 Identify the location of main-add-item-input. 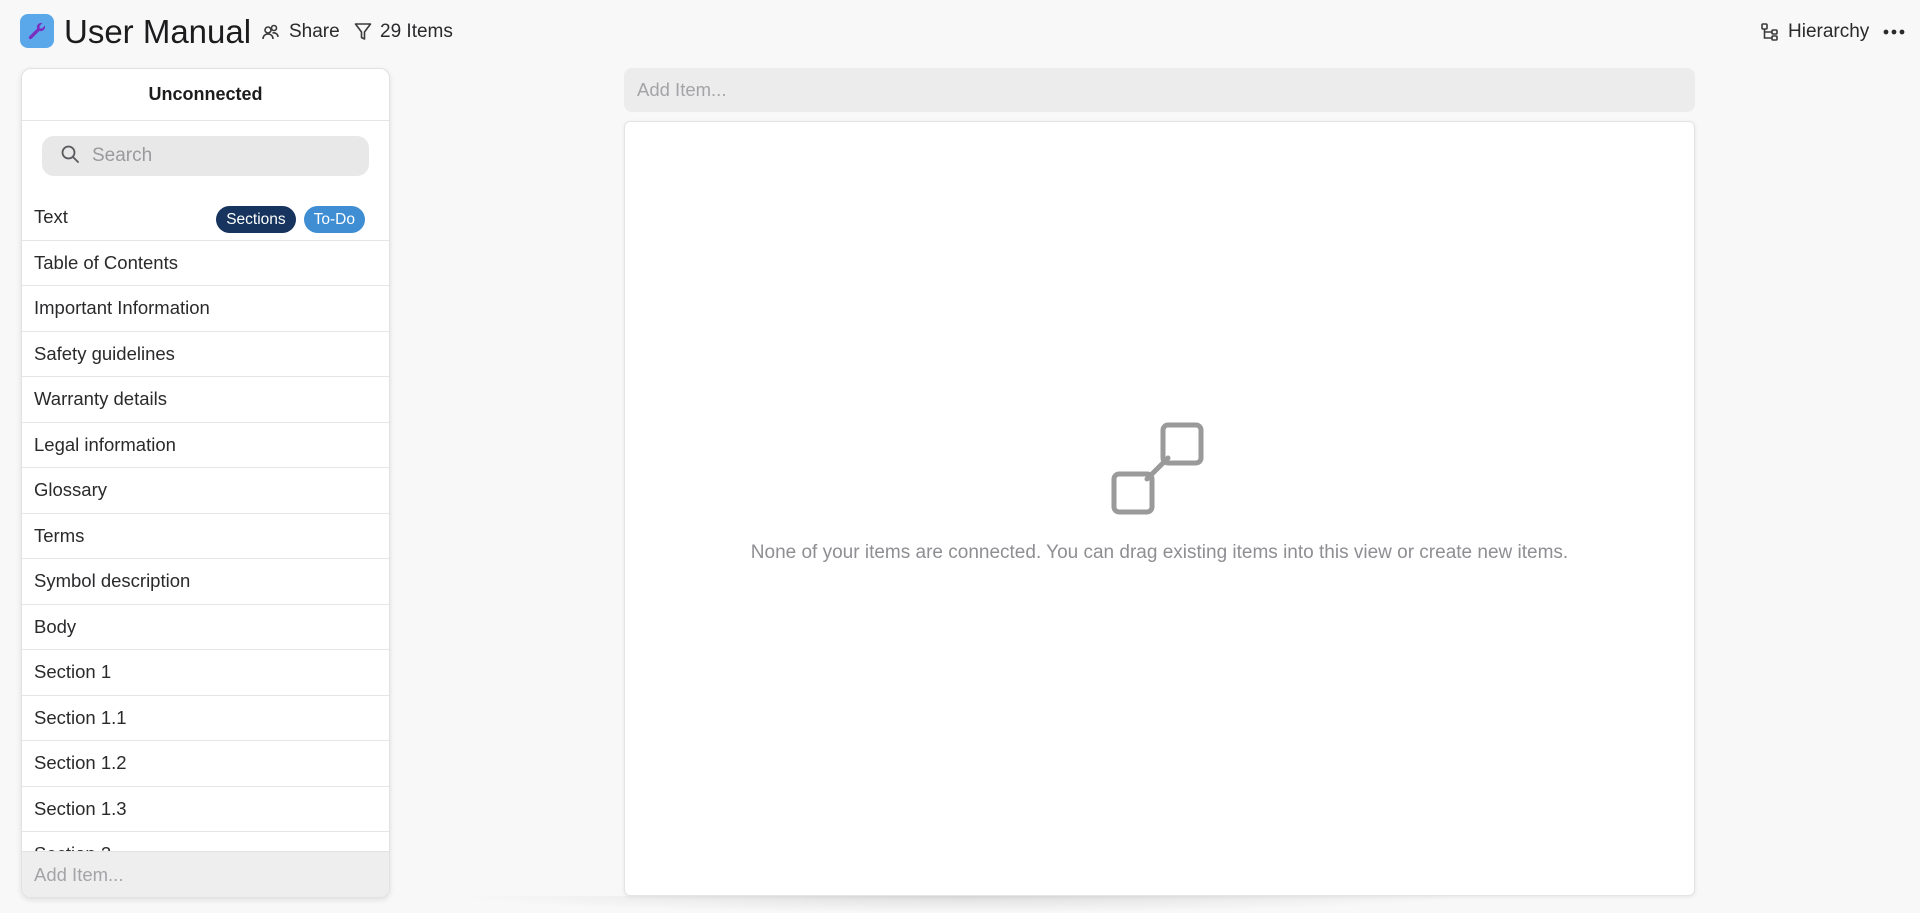
(1166, 90).